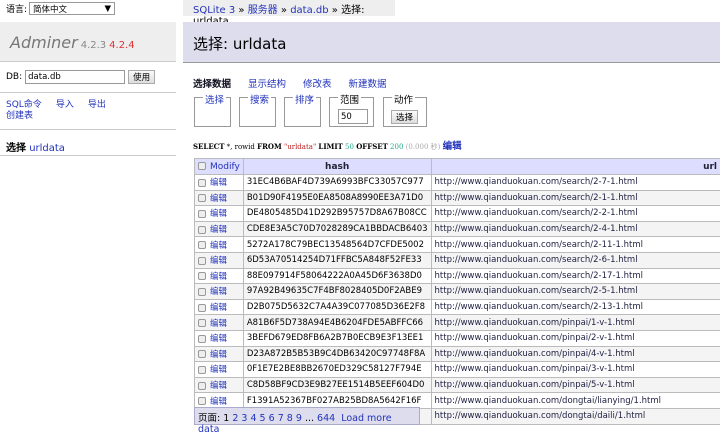 The image size is (720, 435). I want to click on limit-fieldset: 范围 50, so click(351, 112).